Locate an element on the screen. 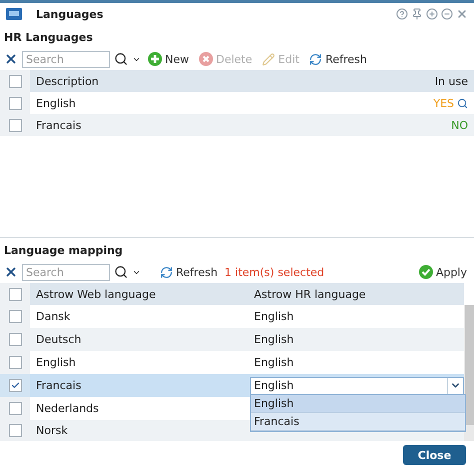  help-icon is located at coordinates (402, 14).